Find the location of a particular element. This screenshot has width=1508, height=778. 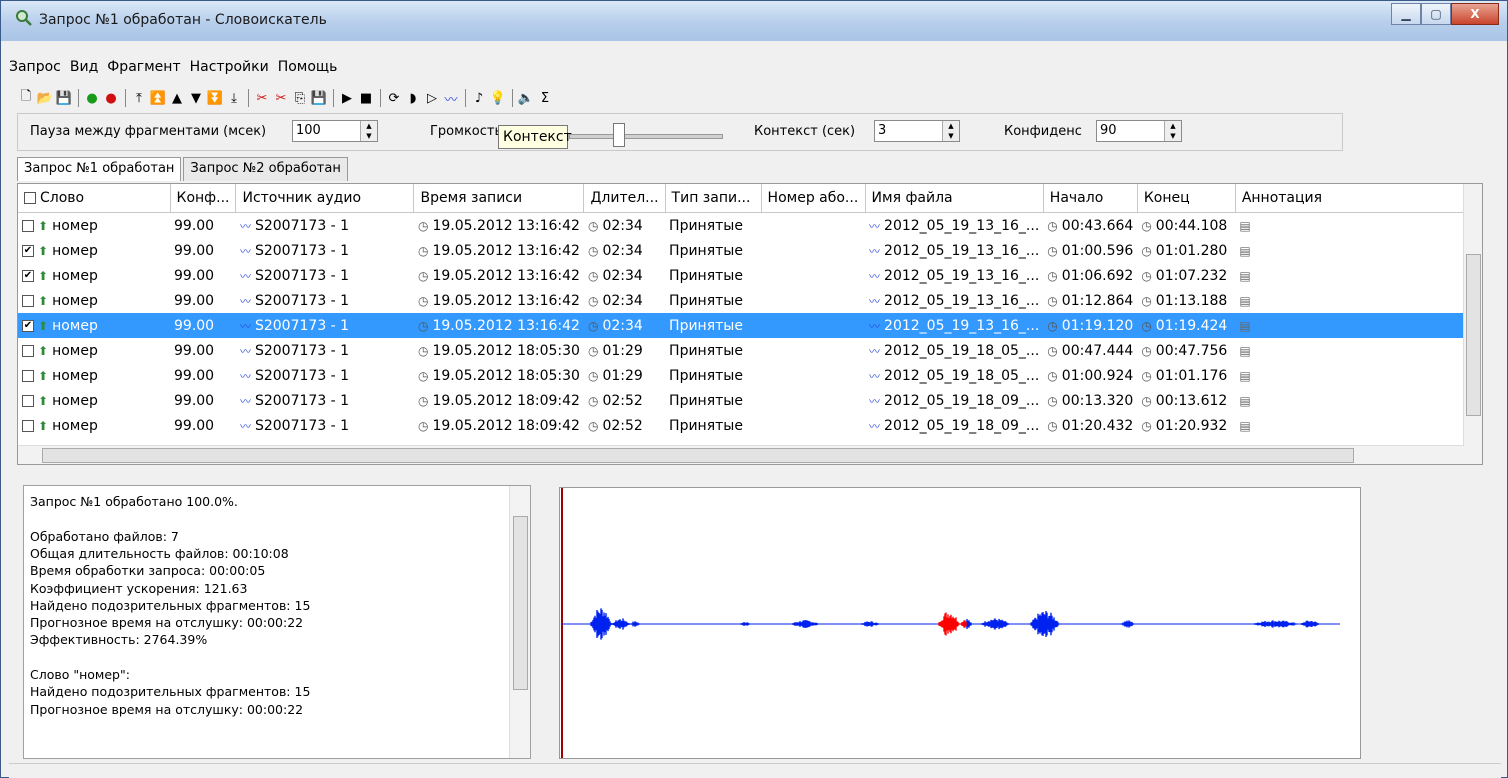

log-line: Время обработки запроса: 00:00:05 is located at coordinates (148, 571).